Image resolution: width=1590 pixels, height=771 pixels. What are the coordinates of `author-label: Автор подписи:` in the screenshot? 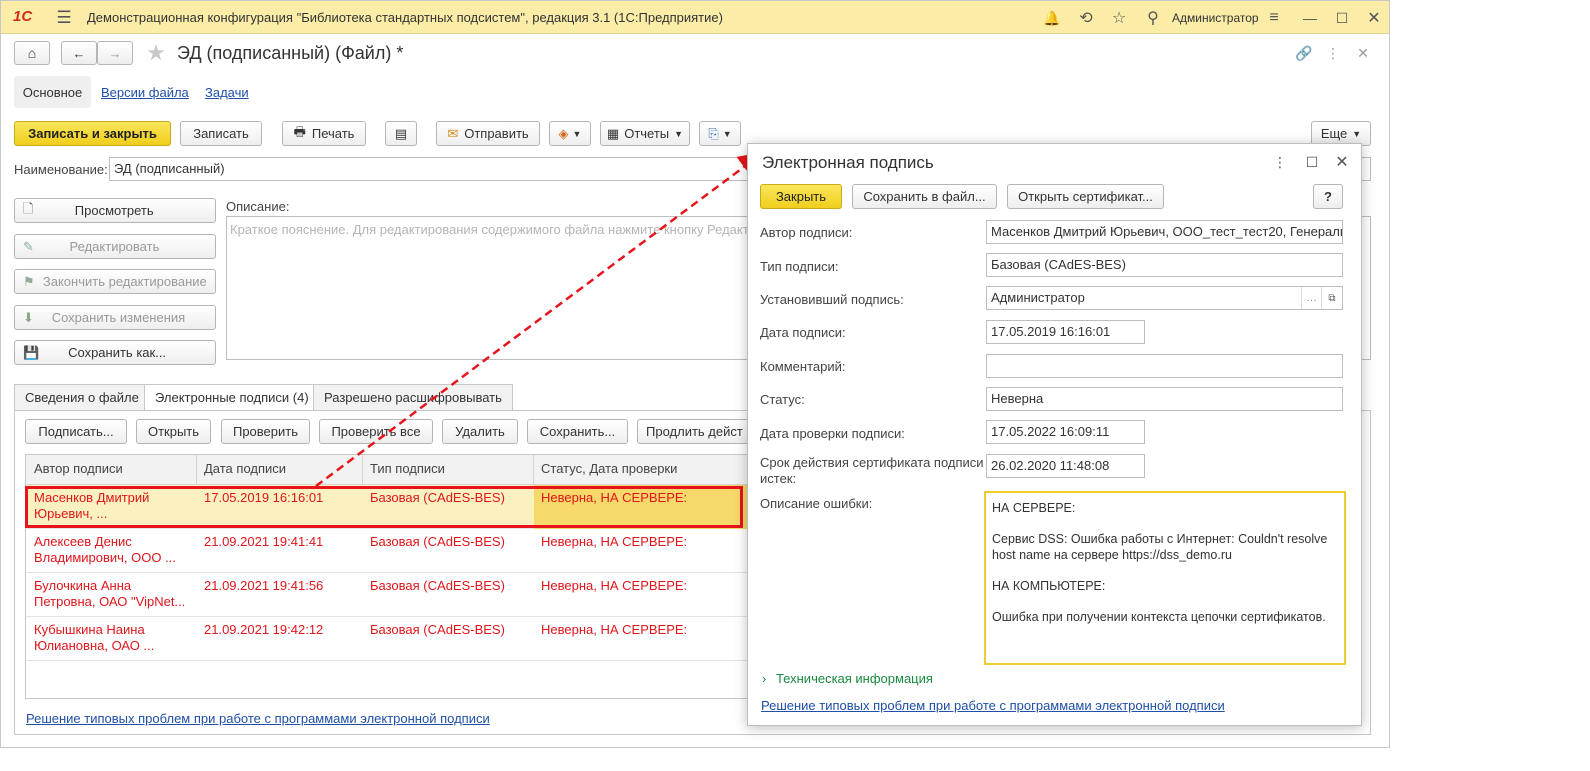 It's located at (806, 232).